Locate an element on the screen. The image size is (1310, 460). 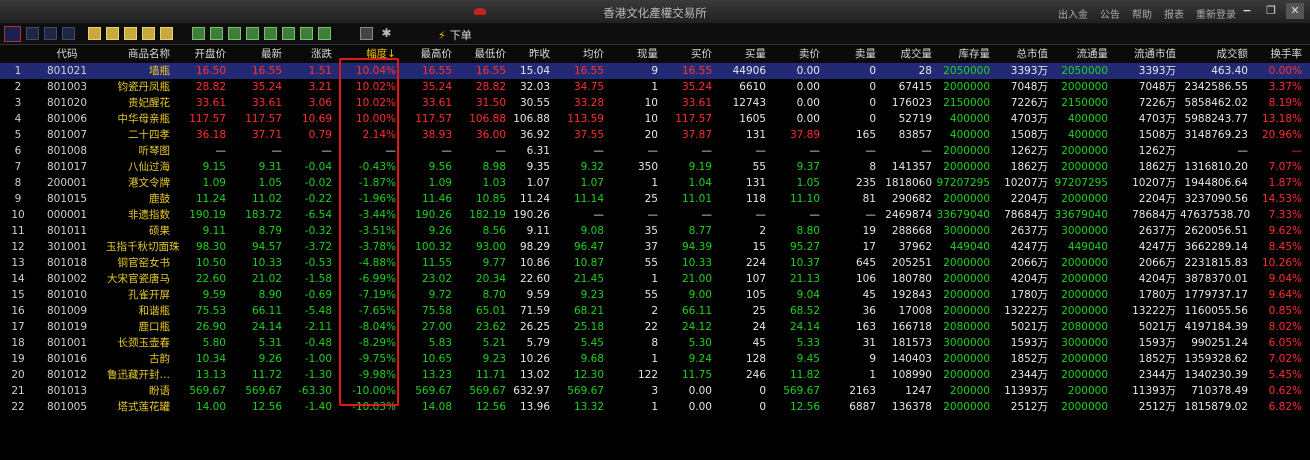
y2-icon is located at coordinates (112, 33).